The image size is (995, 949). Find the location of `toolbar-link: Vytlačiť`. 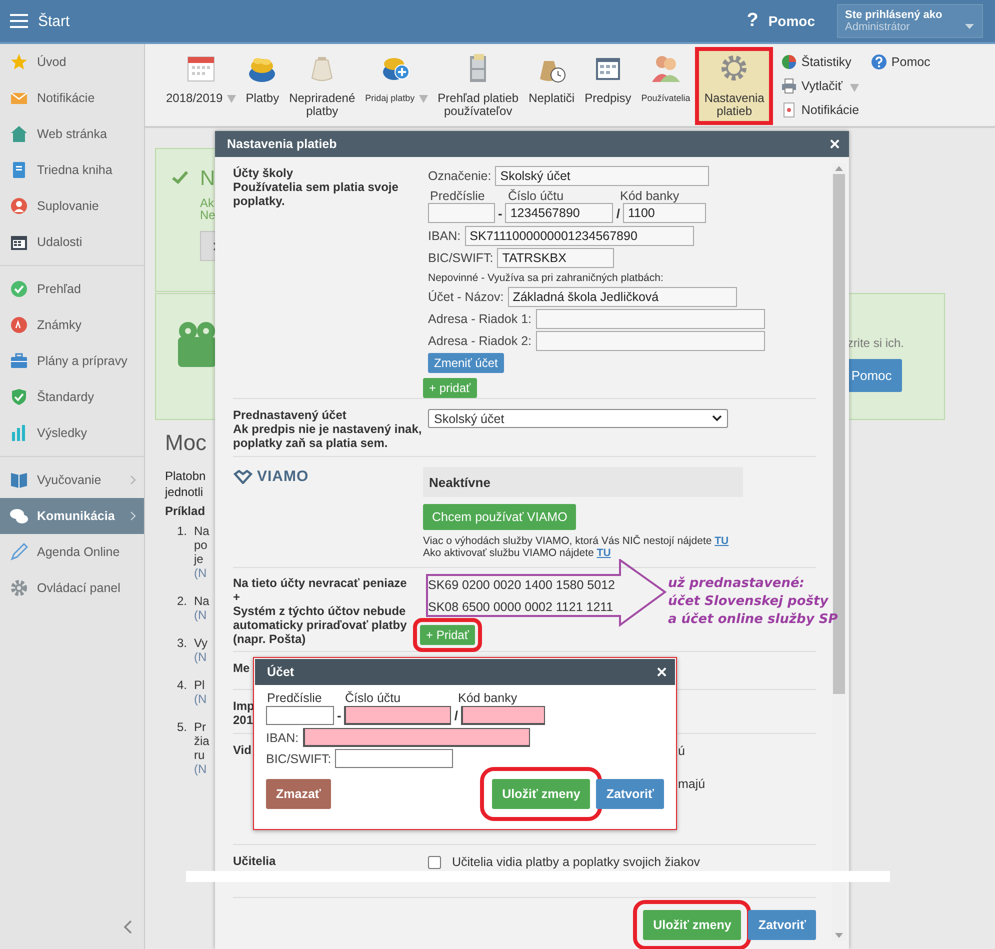

toolbar-link: Vytlačiť is located at coordinates (820, 86).